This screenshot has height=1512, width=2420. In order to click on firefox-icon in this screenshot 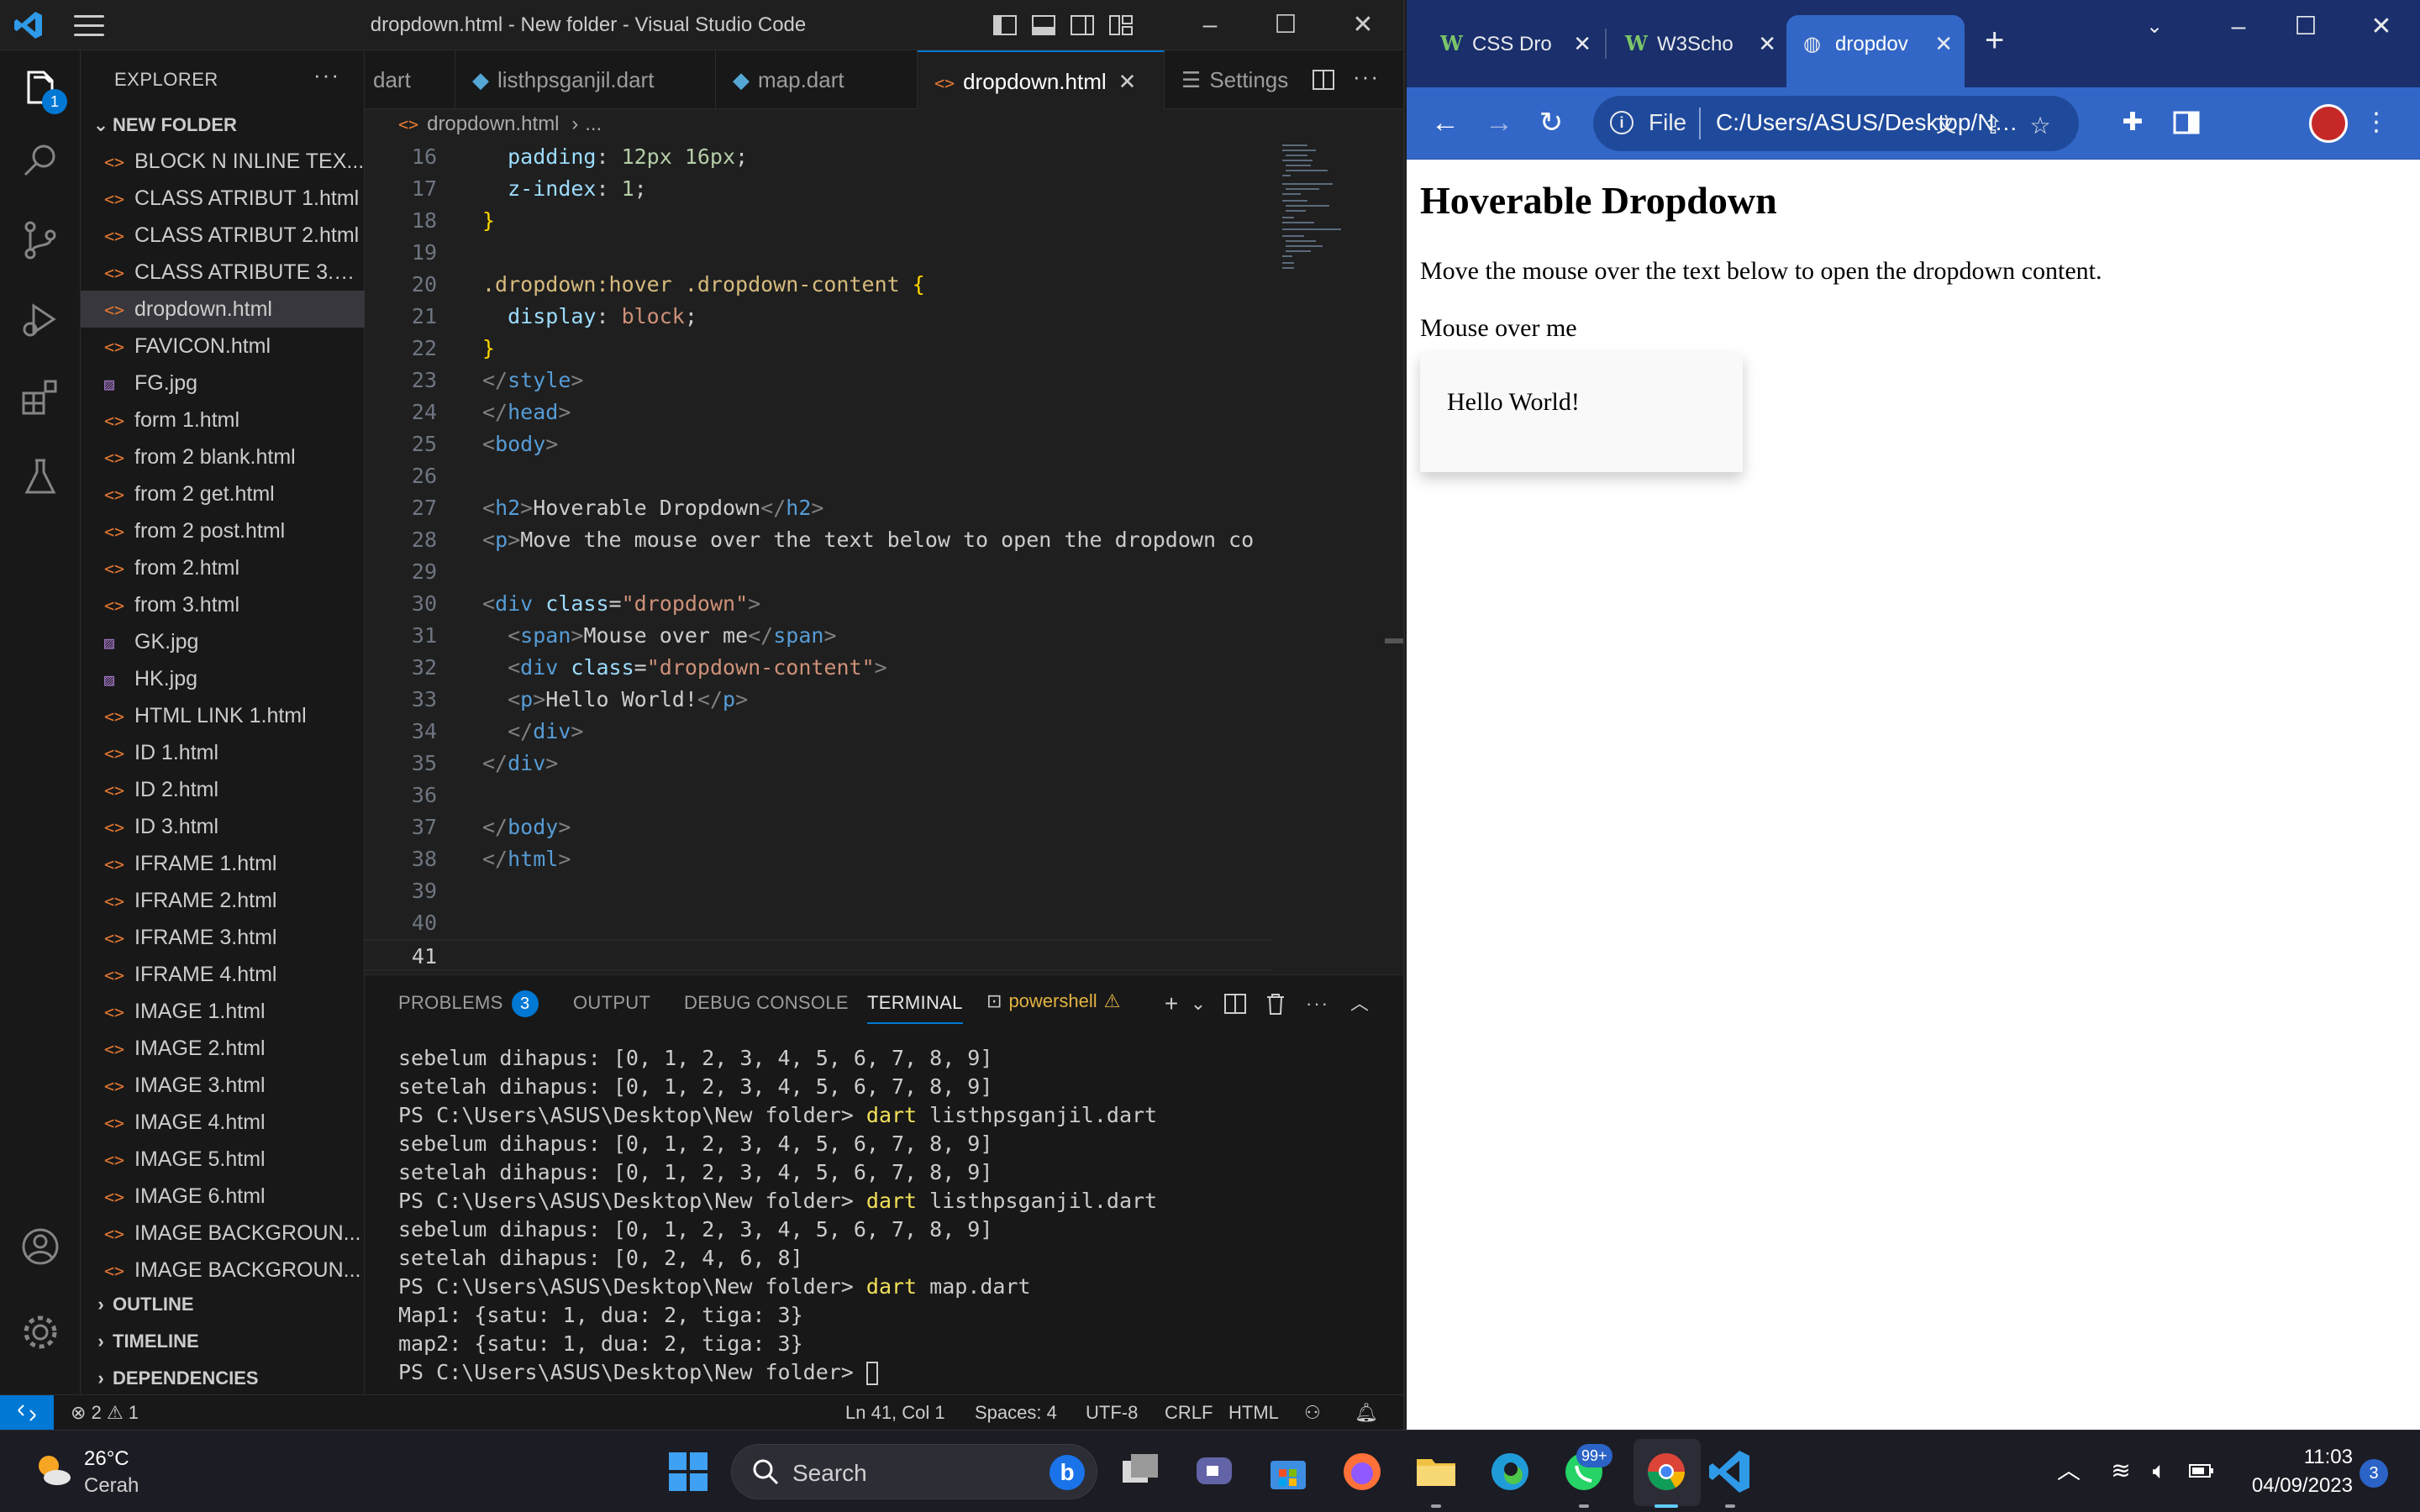, I will do `click(1362, 1471)`.